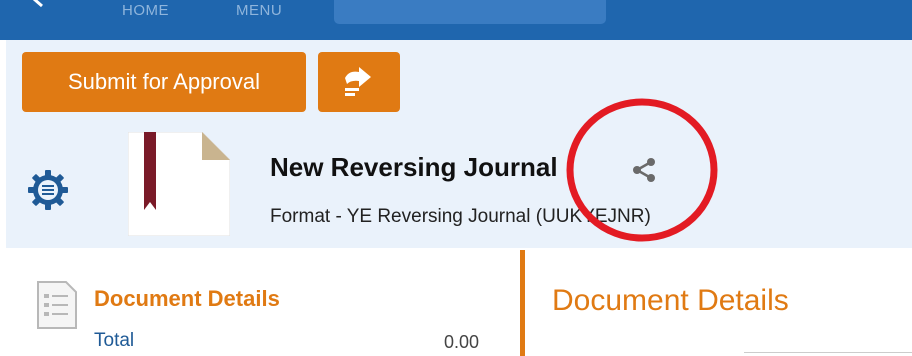  I want to click on nav-home: HOME, so click(145, 10).